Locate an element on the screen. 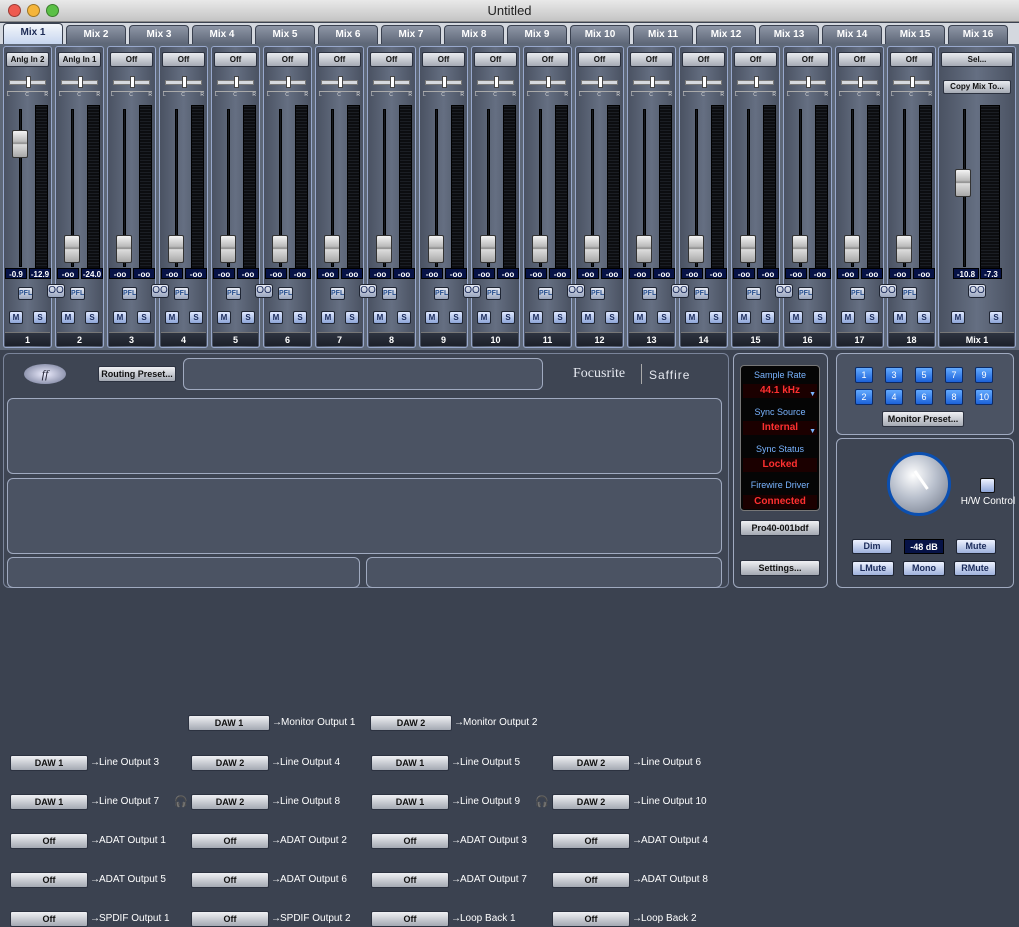  line-output-7-source: DAW 1 is located at coordinates (49, 802).